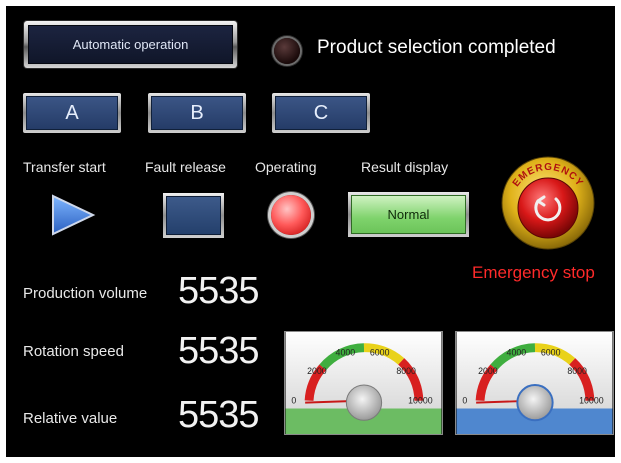  What do you see at coordinates (317, 371) in the screenshot?
I see `gauge-1-tick-2000: 2000` at bounding box center [317, 371].